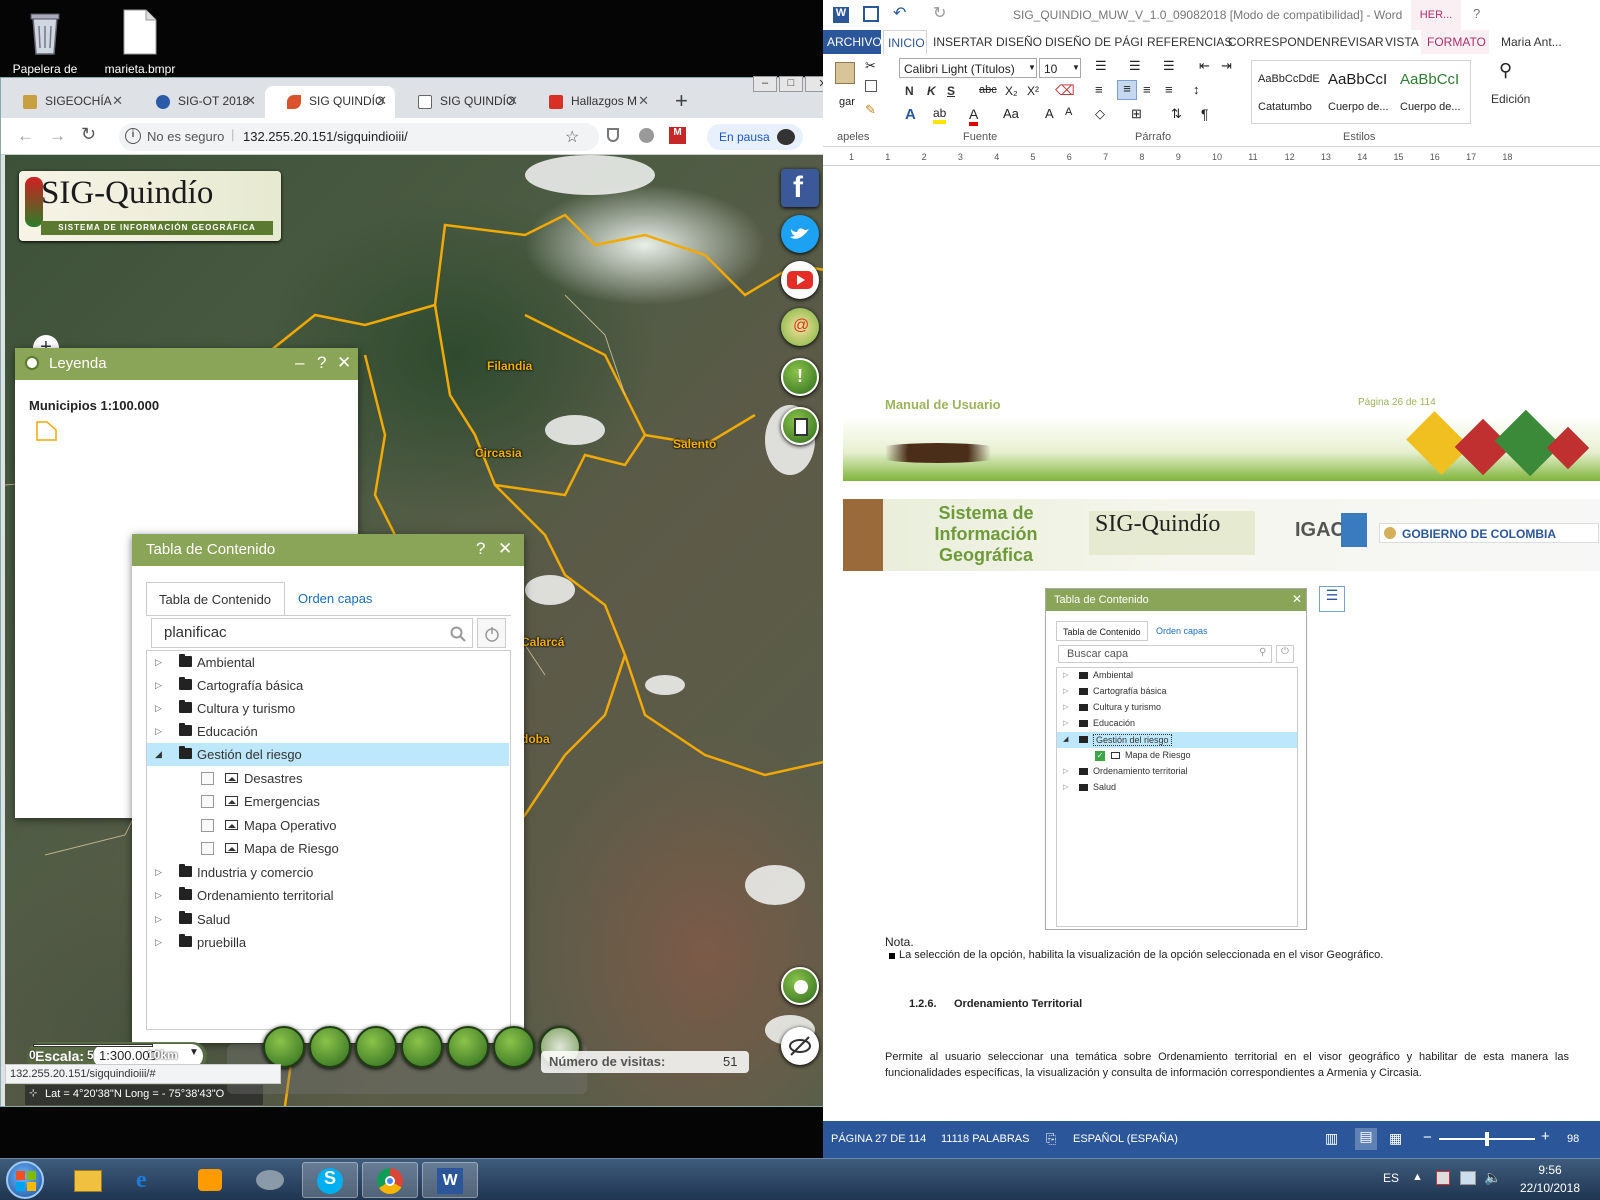 Image resolution: width=1600 pixels, height=1200 pixels. Describe the element at coordinates (491, 633) in the screenshot. I see `clear-search-button` at that location.